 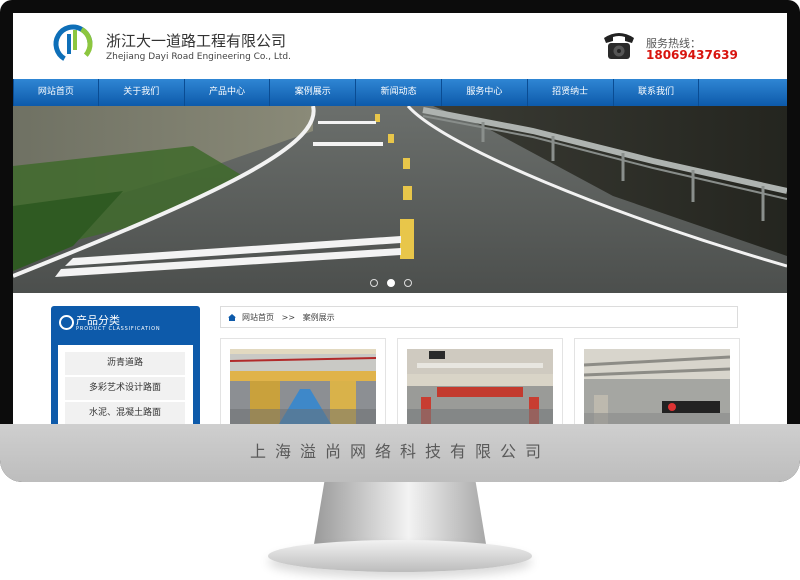 I want to click on nav-item-products: 产品中心, so click(x=228, y=92).